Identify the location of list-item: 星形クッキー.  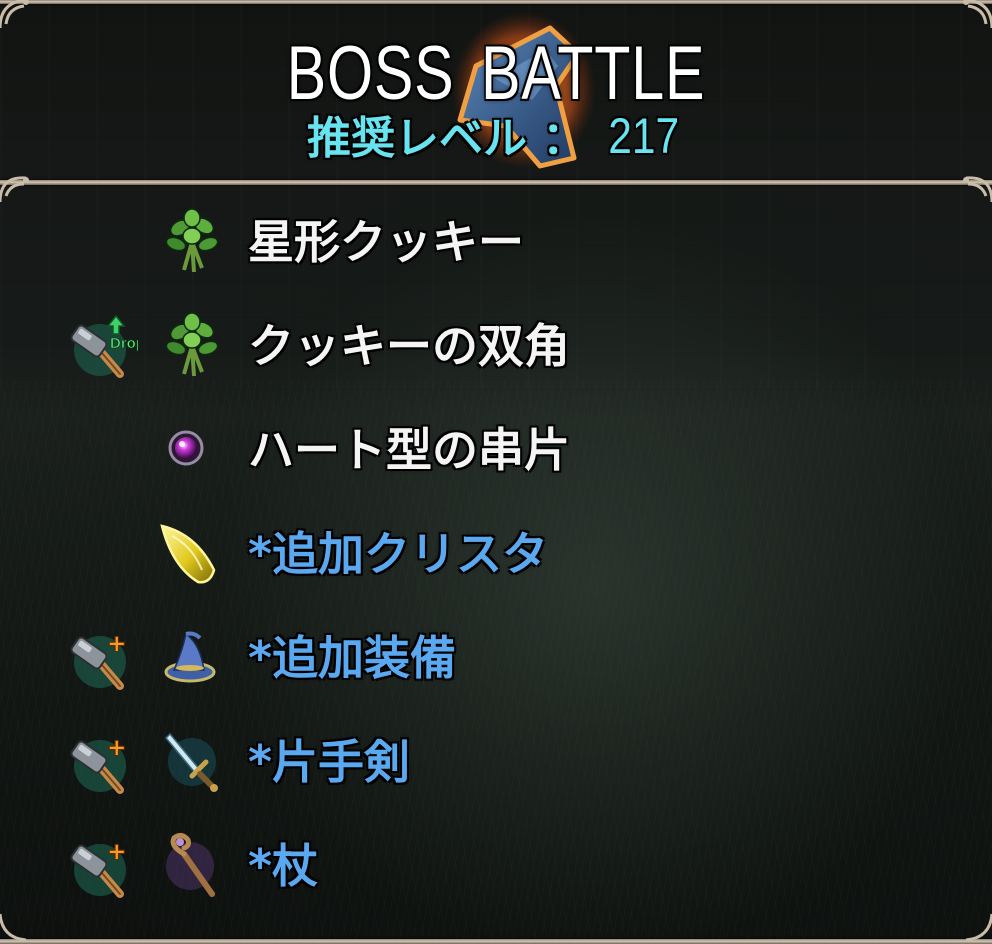
(496, 242).